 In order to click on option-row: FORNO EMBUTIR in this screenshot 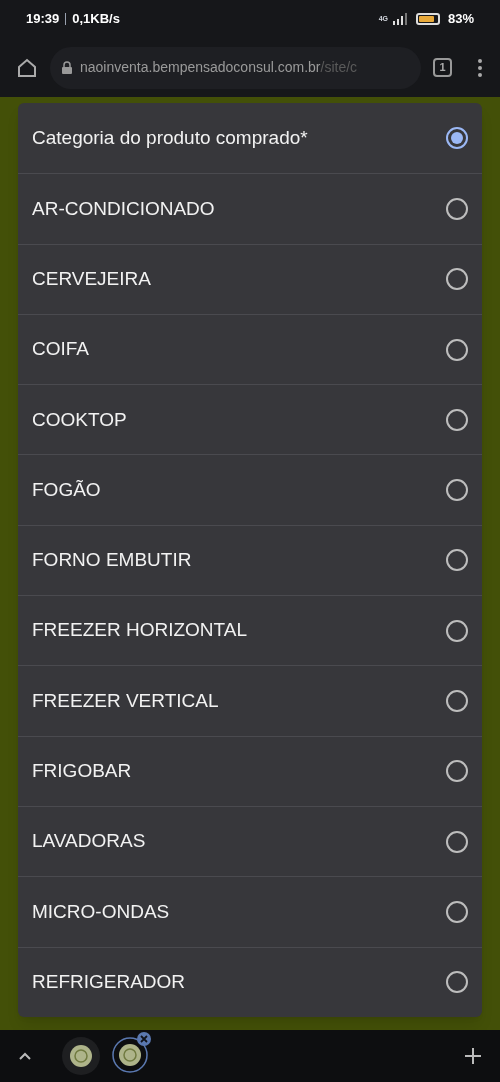, I will do `click(250, 560)`.